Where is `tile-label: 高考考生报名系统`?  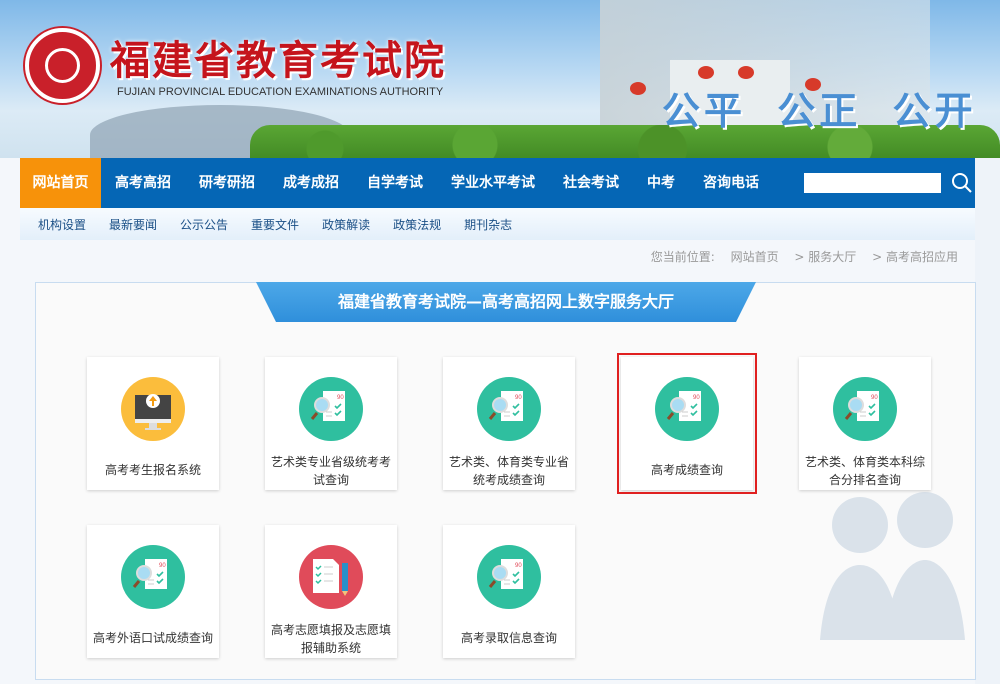
tile-label: 高考考生报名系统 is located at coordinates (152, 470).